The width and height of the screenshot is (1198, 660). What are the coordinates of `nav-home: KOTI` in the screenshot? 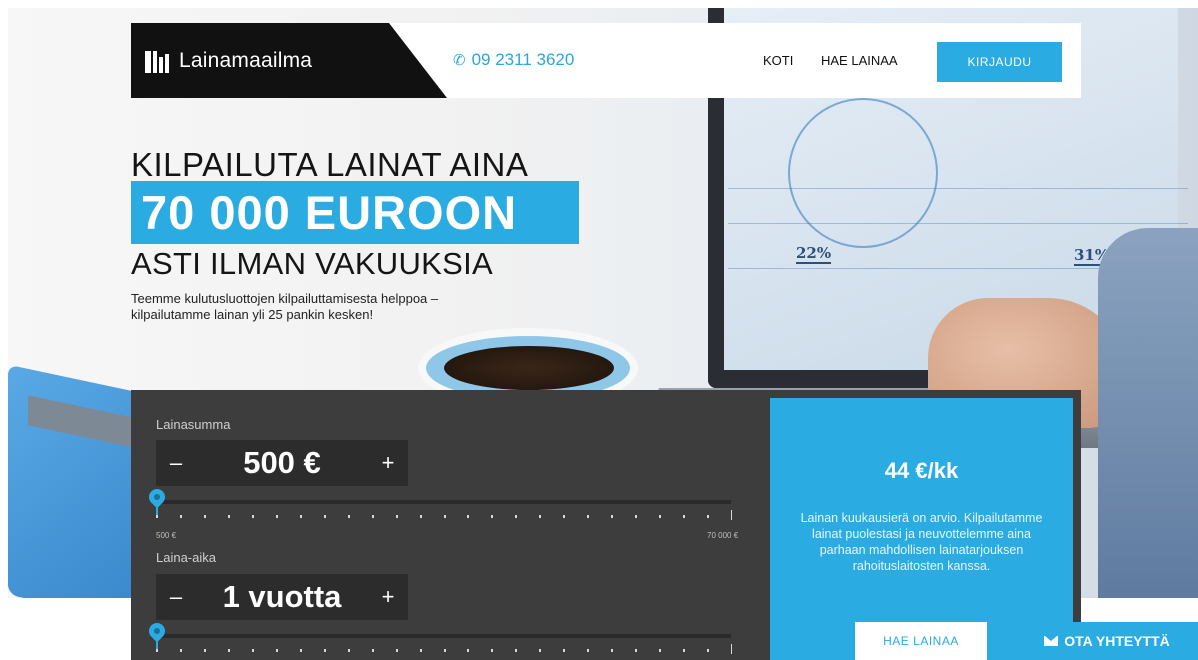 It's located at (778, 60).